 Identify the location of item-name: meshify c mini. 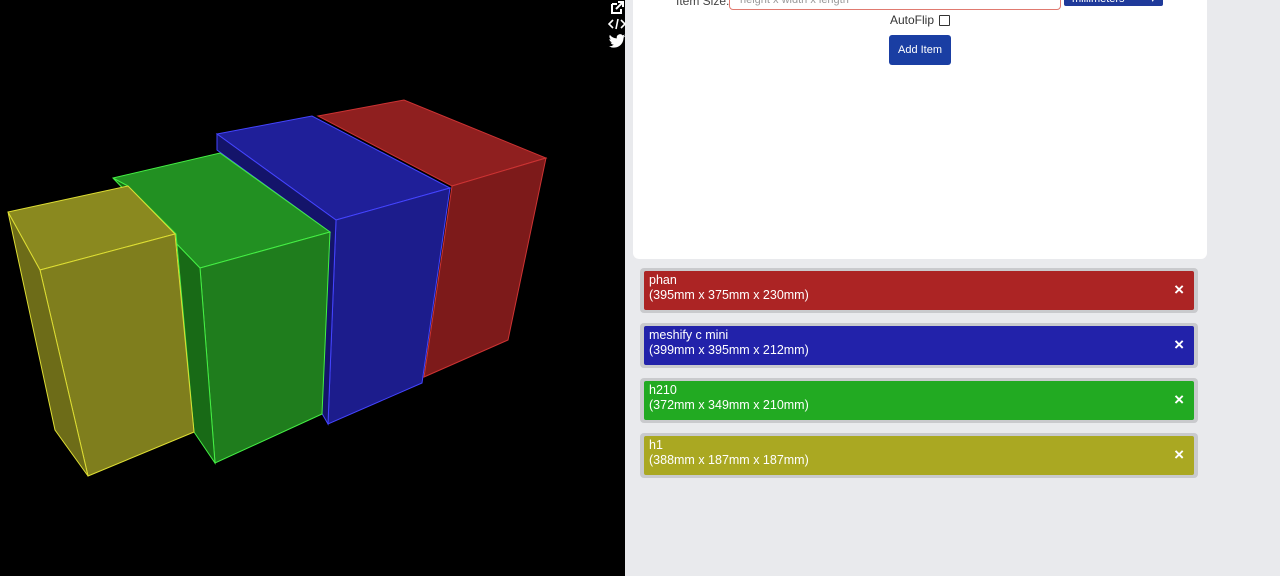
(689, 335).